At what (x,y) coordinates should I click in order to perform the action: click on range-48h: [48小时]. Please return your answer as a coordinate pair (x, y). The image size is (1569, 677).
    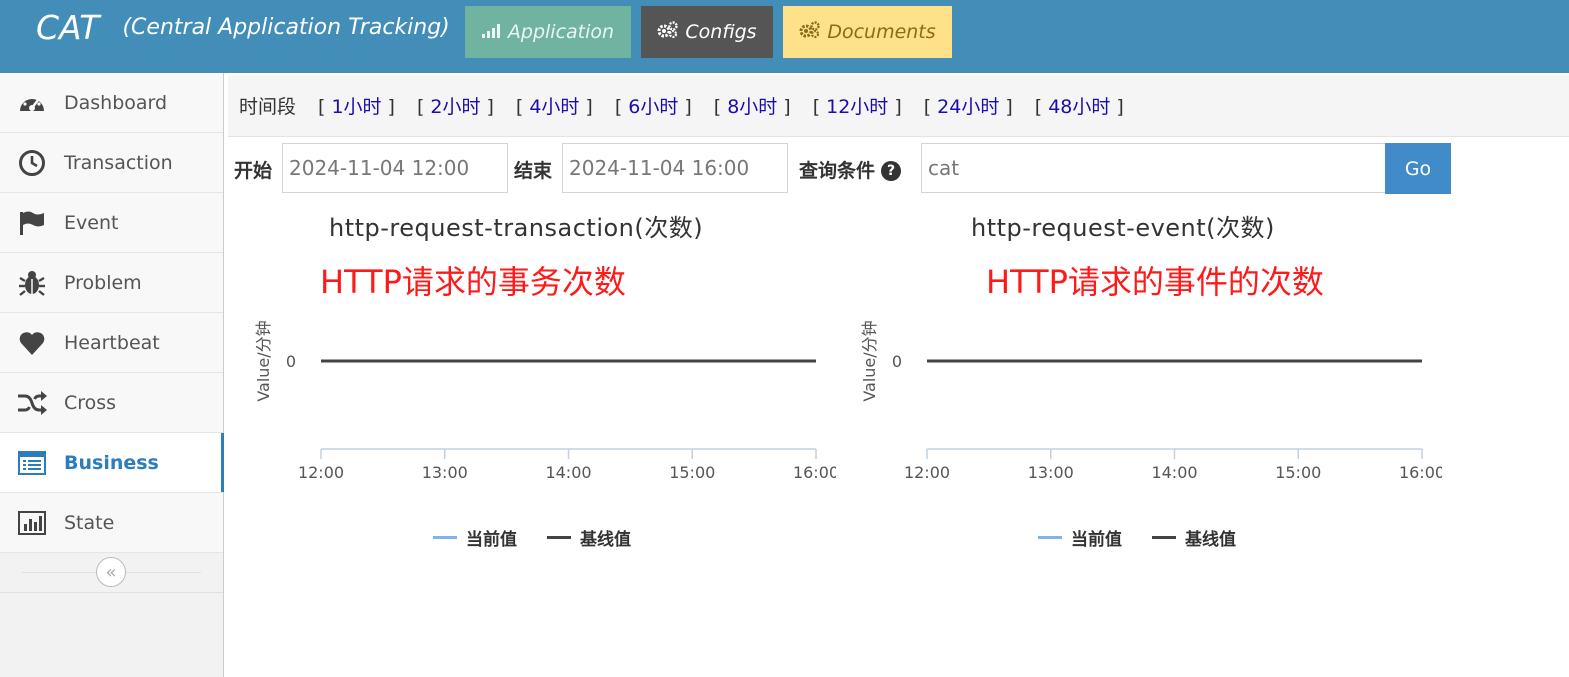
    Looking at the image, I should click on (1079, 107).